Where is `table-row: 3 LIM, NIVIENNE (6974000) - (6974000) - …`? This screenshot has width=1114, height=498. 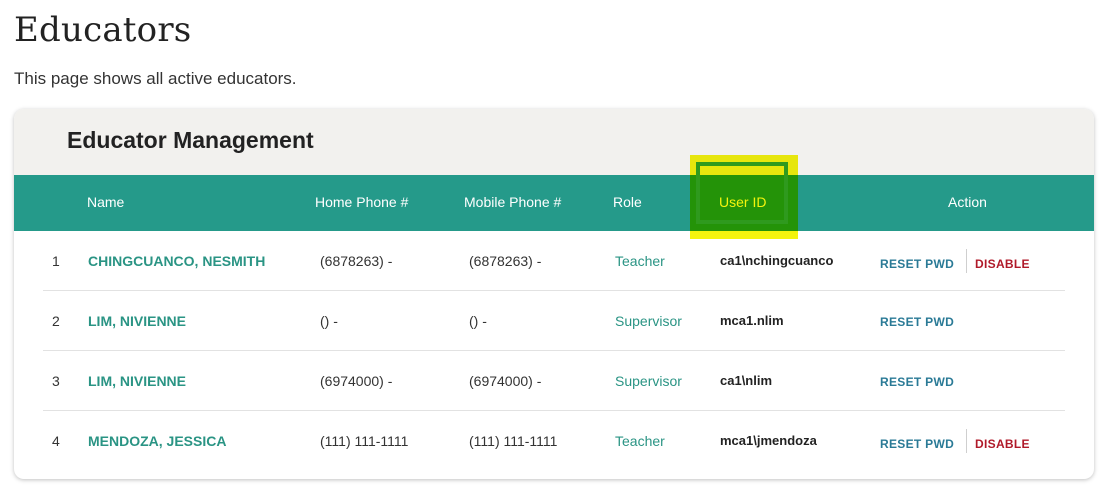 table-row: 3 LIM, NIVIENNE (6974000) - (6974000) - … is located at coordinates (554, 381).